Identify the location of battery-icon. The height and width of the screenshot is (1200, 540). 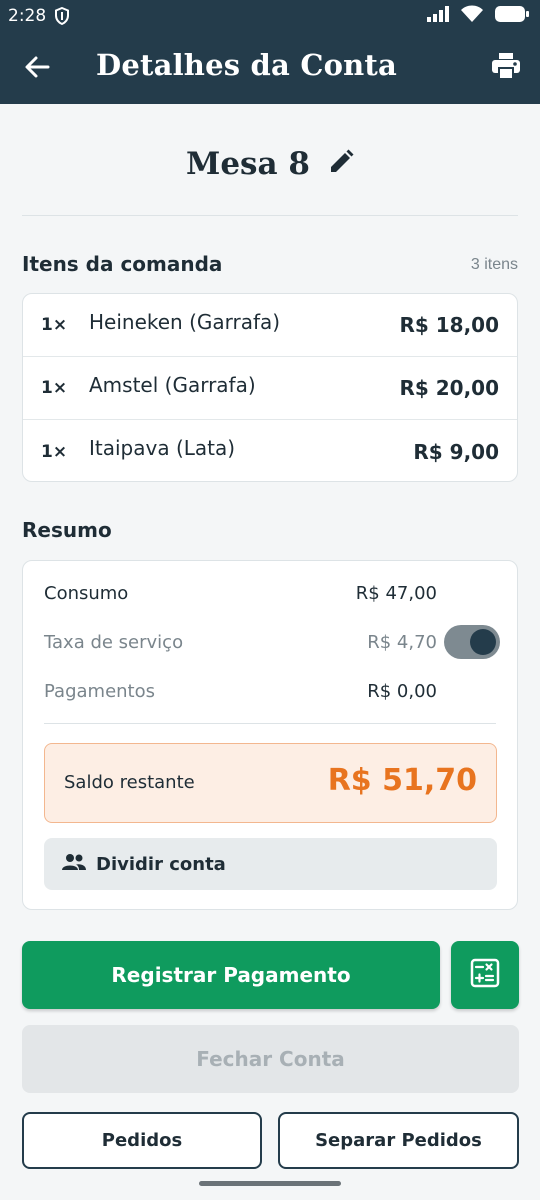
(512, 16).